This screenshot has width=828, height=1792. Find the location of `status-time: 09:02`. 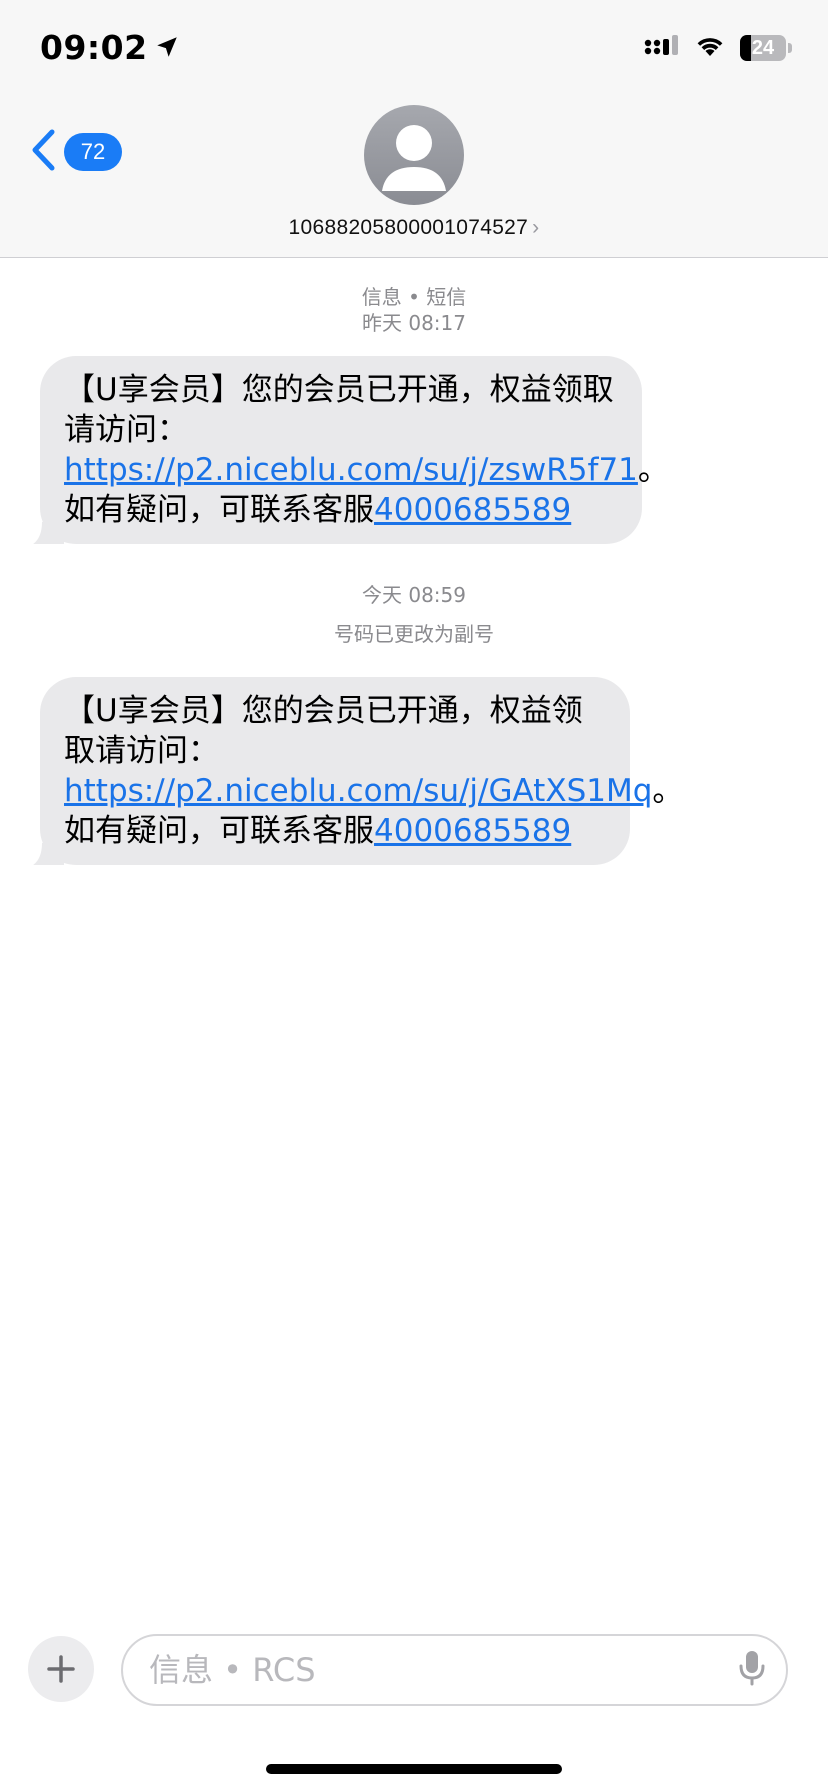

status-time: 09:02 is located at coordinates (110, 48).